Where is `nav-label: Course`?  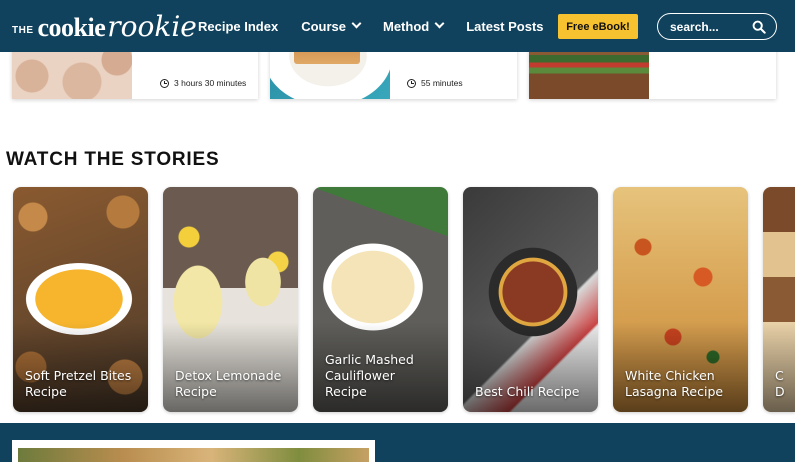 nav-label: Course is located at coordinates (323, 26).